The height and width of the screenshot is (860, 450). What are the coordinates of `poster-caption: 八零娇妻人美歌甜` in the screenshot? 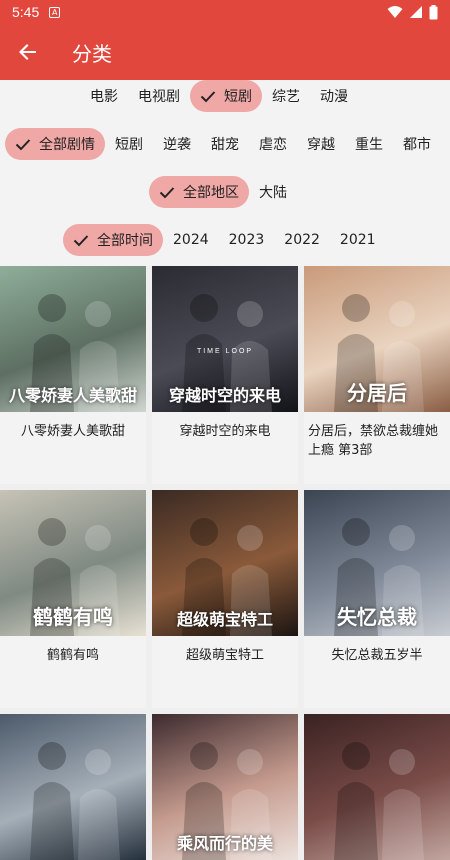 It's located at (72, 395).